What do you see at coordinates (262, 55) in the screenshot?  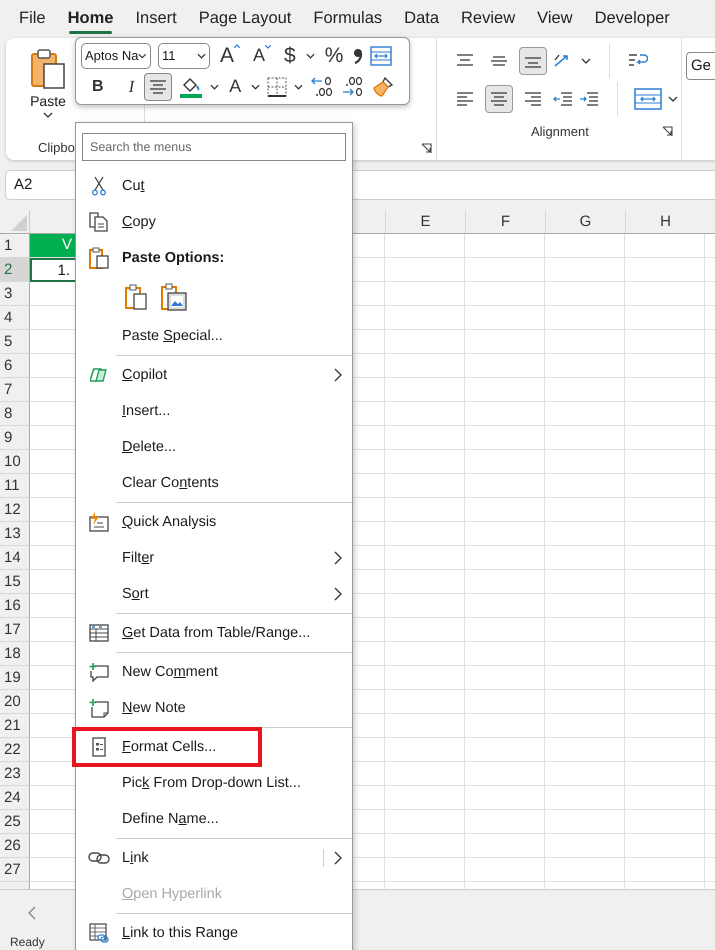 I see `shrink-font-button: A` at bounding box center [262, 55].